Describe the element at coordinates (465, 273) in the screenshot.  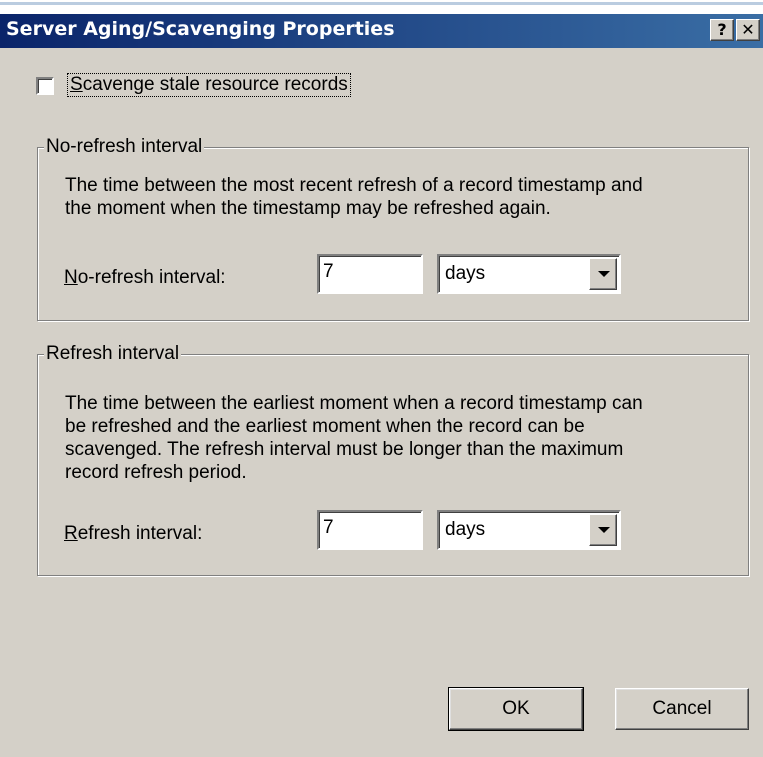
I see `no-refresh-unit-value: days` at that location.